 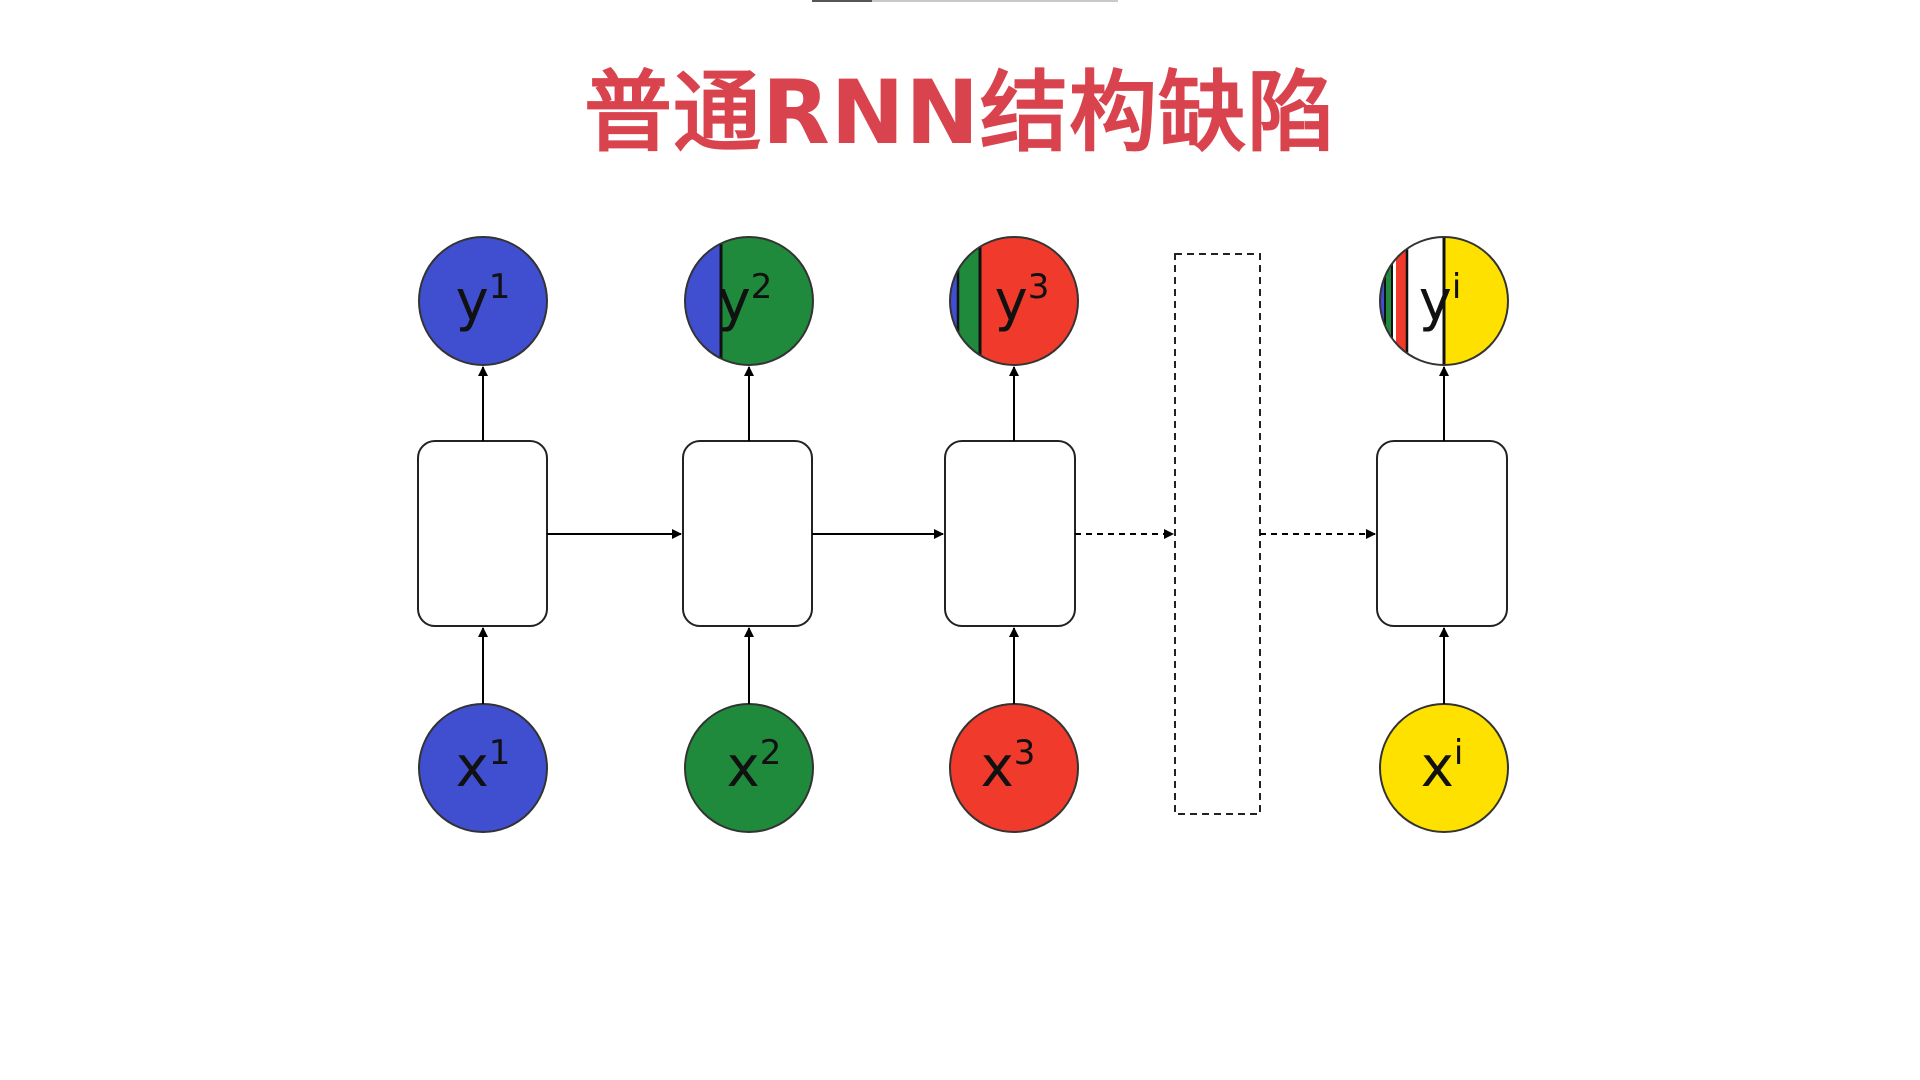 I want to click on output-node-y2: y2, so click(x=749, y=301).